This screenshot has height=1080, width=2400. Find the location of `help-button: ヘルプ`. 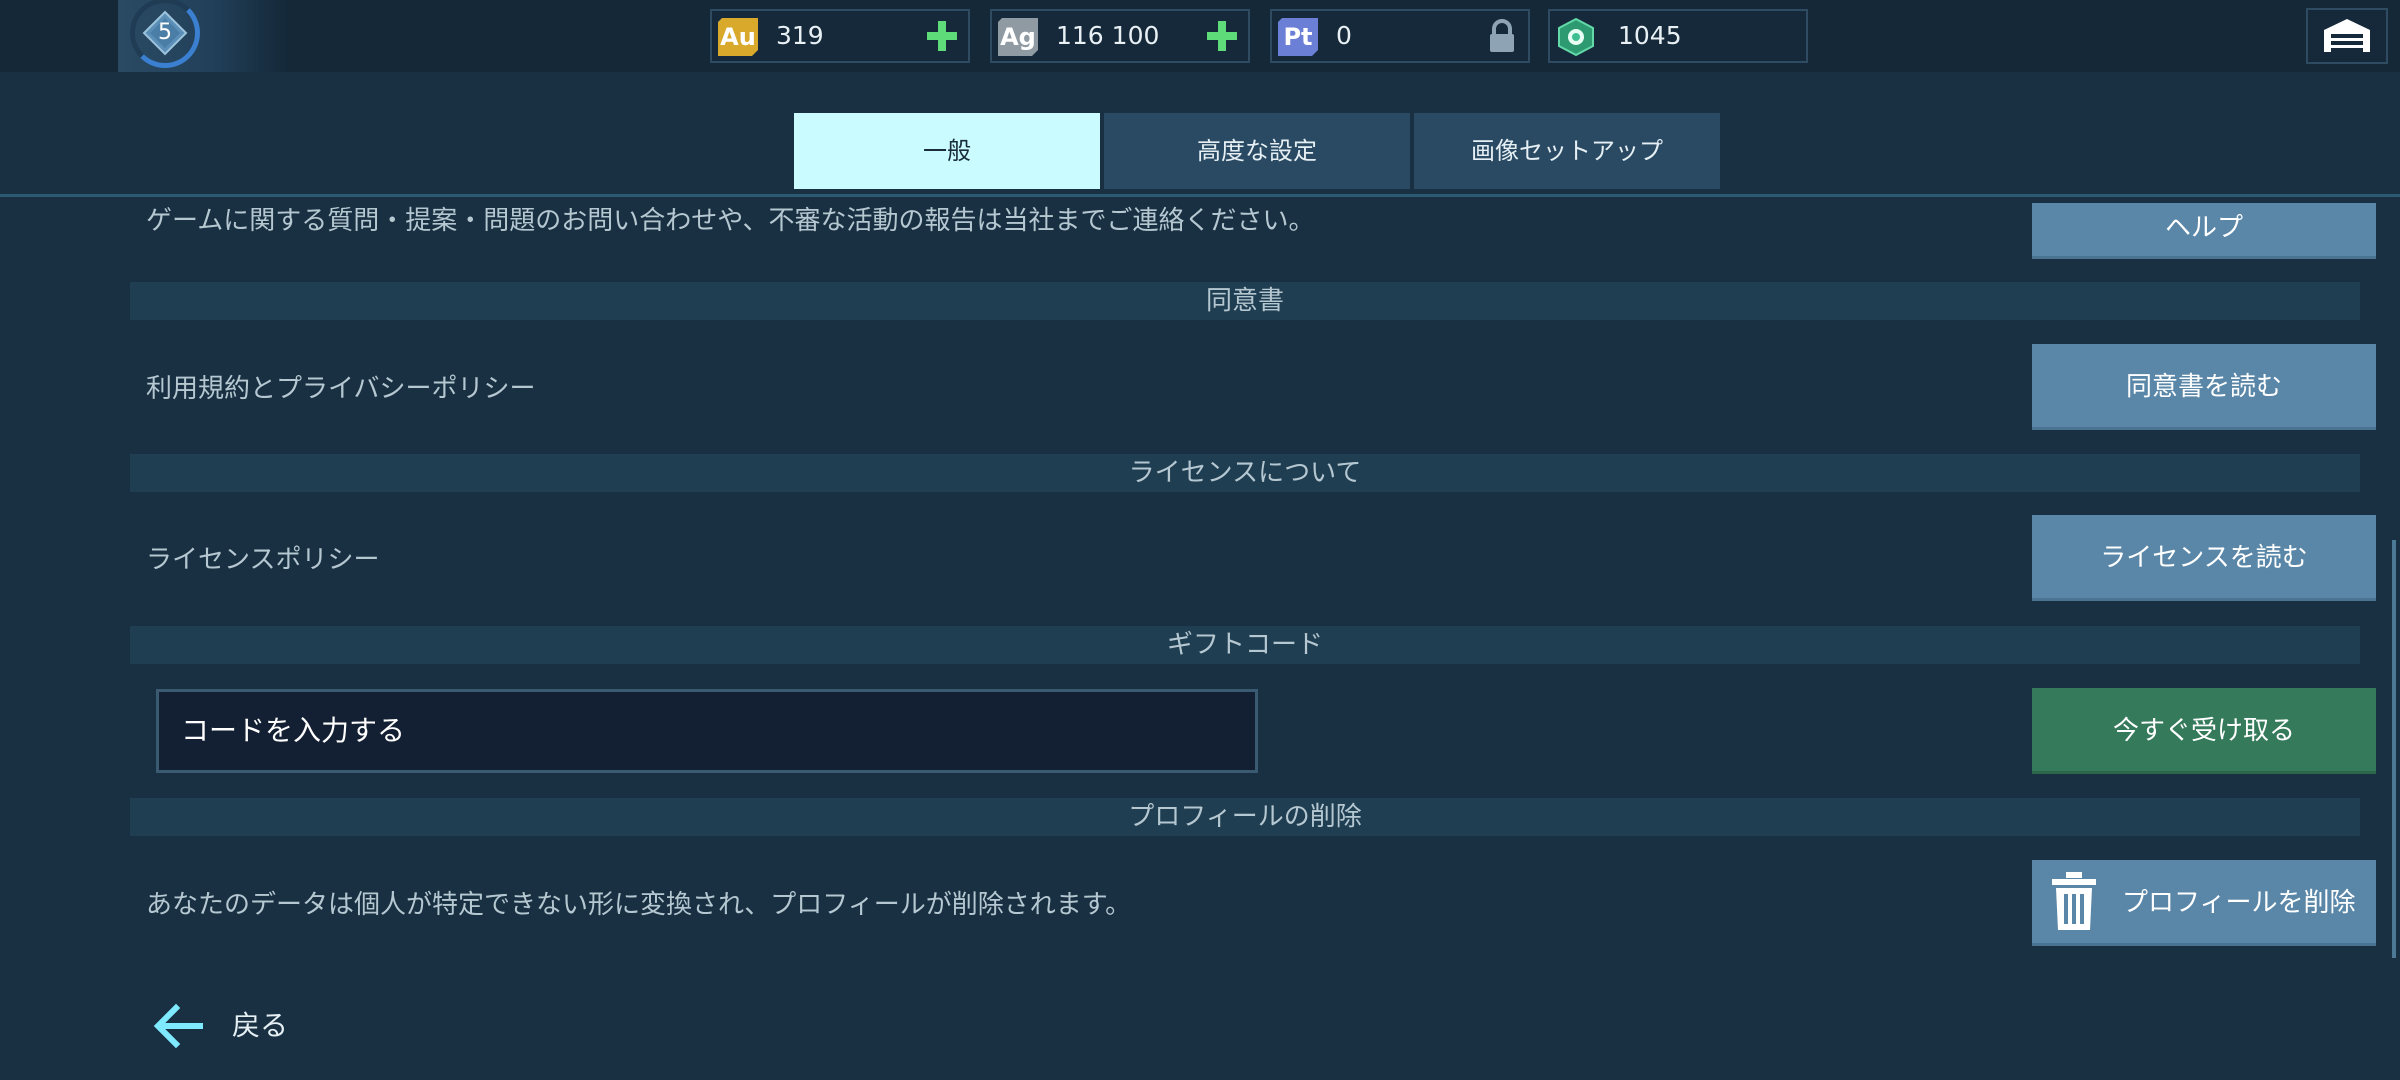

help-button: ヘルプ is located at coordinates (2204, 231).